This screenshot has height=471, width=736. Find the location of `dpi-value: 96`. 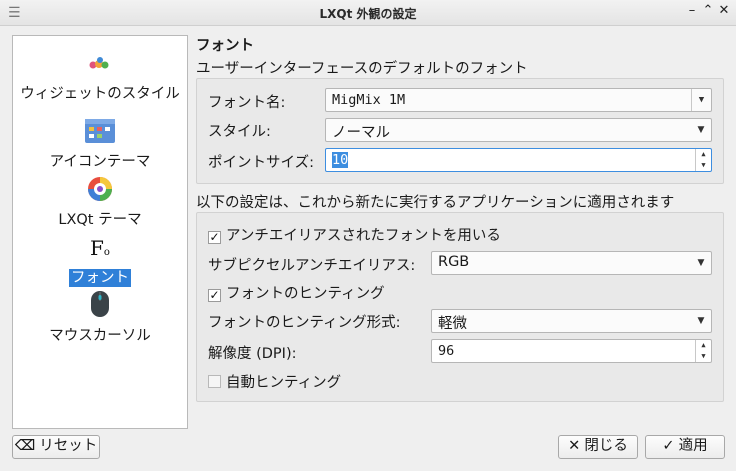

dpi-value: 96 is located at coordinates (446, 351).